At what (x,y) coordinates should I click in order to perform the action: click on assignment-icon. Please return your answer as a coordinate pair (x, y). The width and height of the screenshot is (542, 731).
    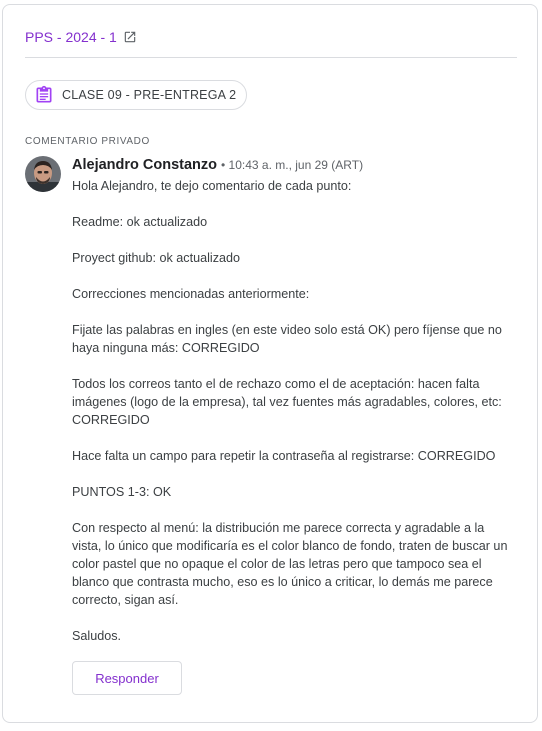
    Looking at the image, I should click on (44, 95).